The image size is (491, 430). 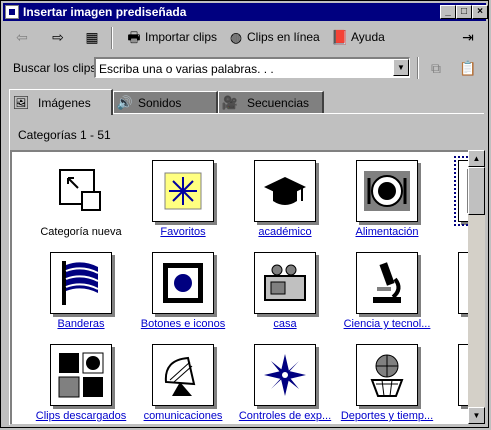 What do you see at coordinates (64, 102) in the screenshot?
I see `tab-images-label: Imágenes` at bounding box center [64, 102].